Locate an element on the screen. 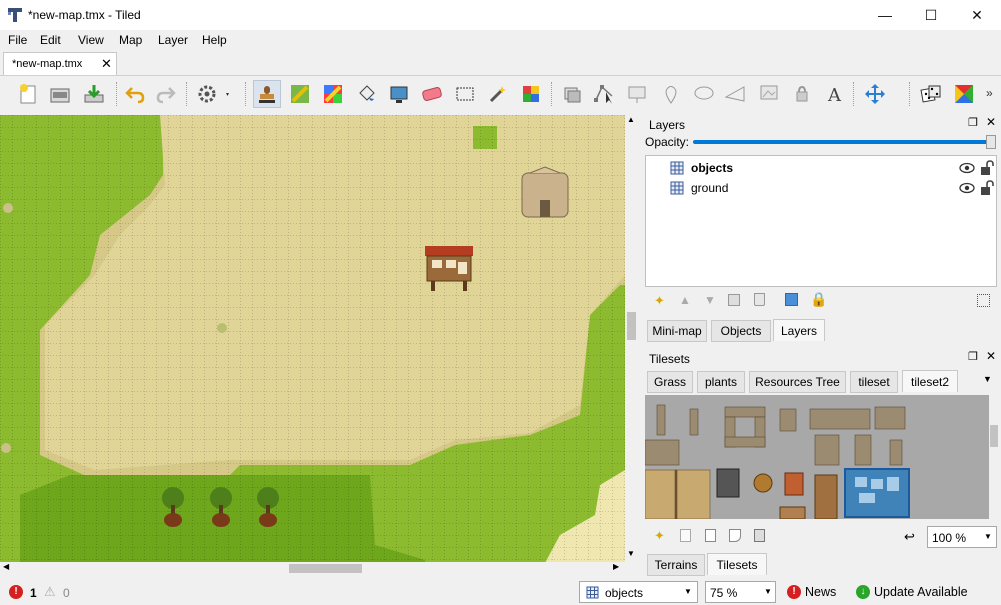 The width and height of the screenshot is (1001, 605). tent-object is located at coordinates (545, 192).